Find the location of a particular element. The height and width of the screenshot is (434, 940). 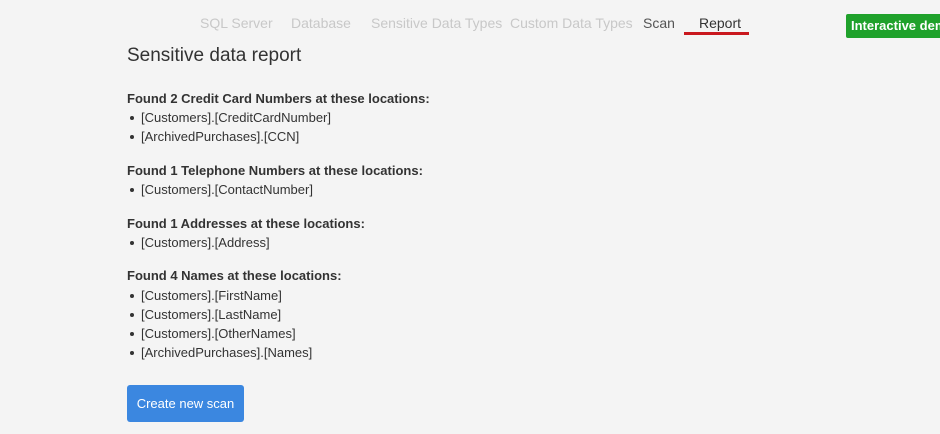

location-label: [ArchivedPurchases].[CCN] is located at coordinates (220, 136).